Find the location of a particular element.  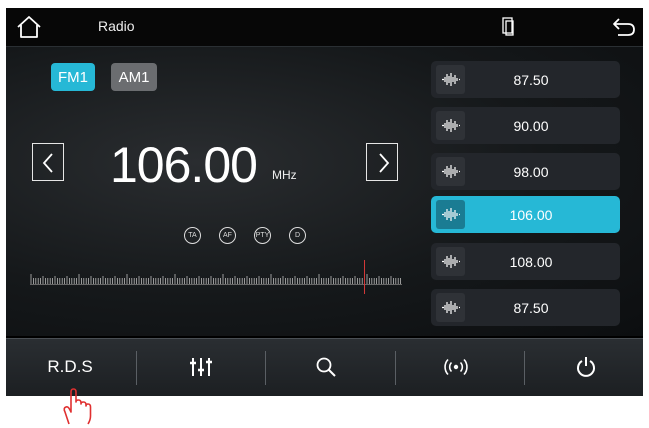

tuning-scale-baseline is located at coordinates (216, 284).